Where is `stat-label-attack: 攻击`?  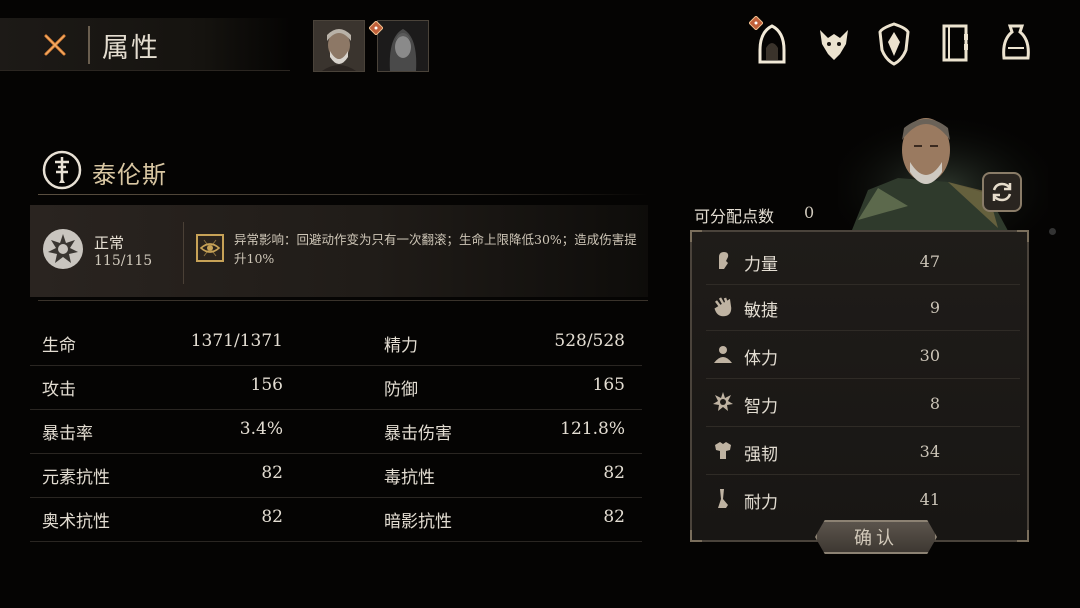
stat-label-attack: 攻击 is located at coordinates (59, 390).